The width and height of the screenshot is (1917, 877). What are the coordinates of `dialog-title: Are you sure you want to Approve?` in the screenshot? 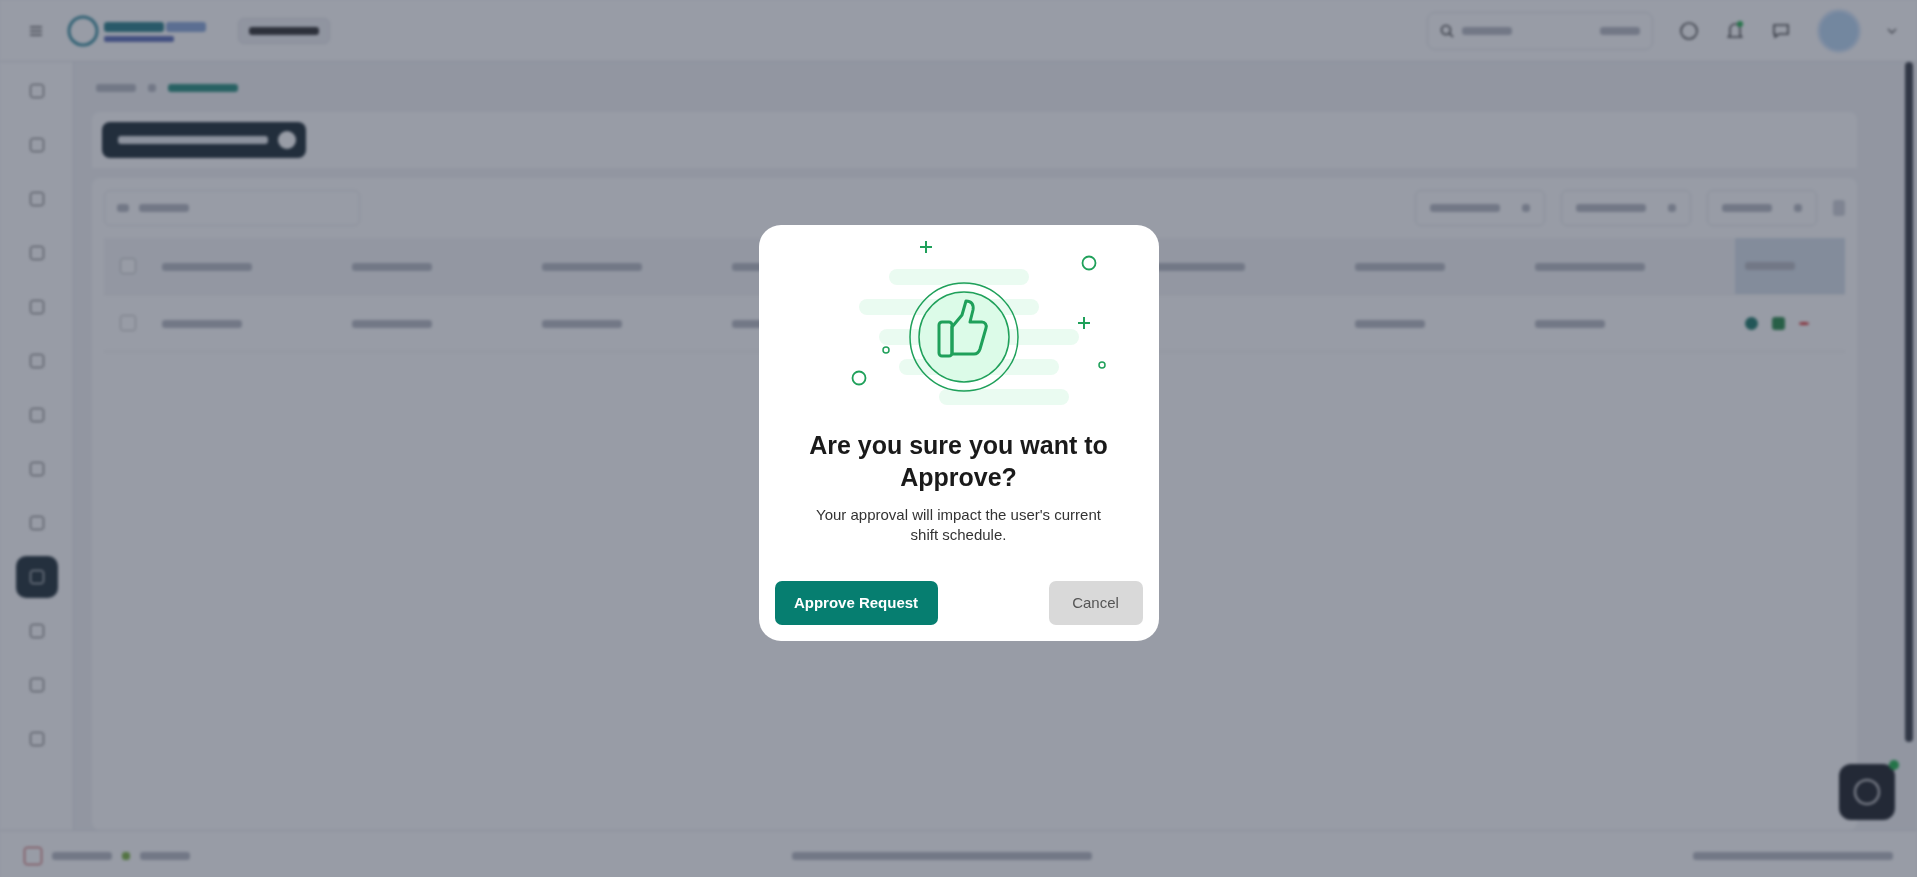 It's located at (958, 461).